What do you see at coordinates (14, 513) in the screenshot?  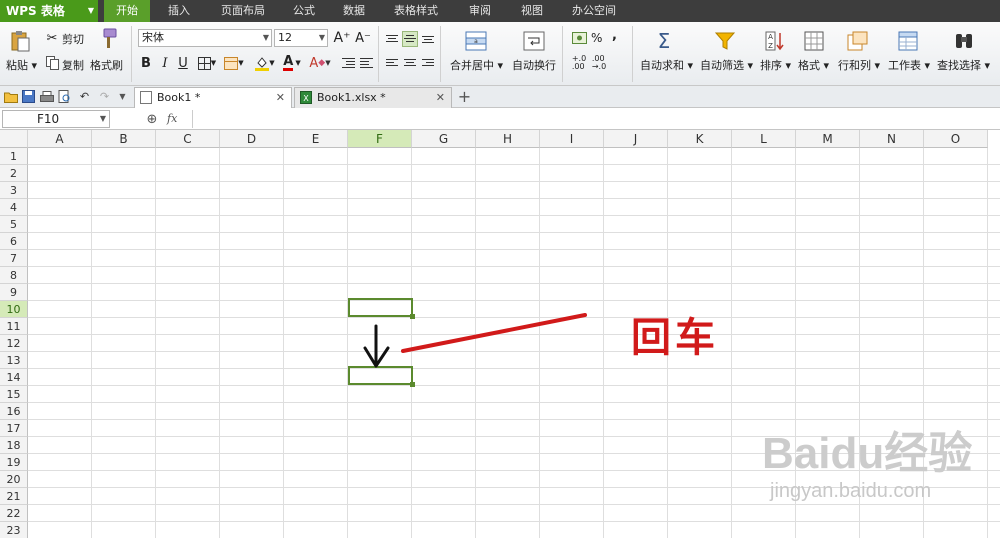 I see `row-header-22: 22` at bounding box center [14, 513].